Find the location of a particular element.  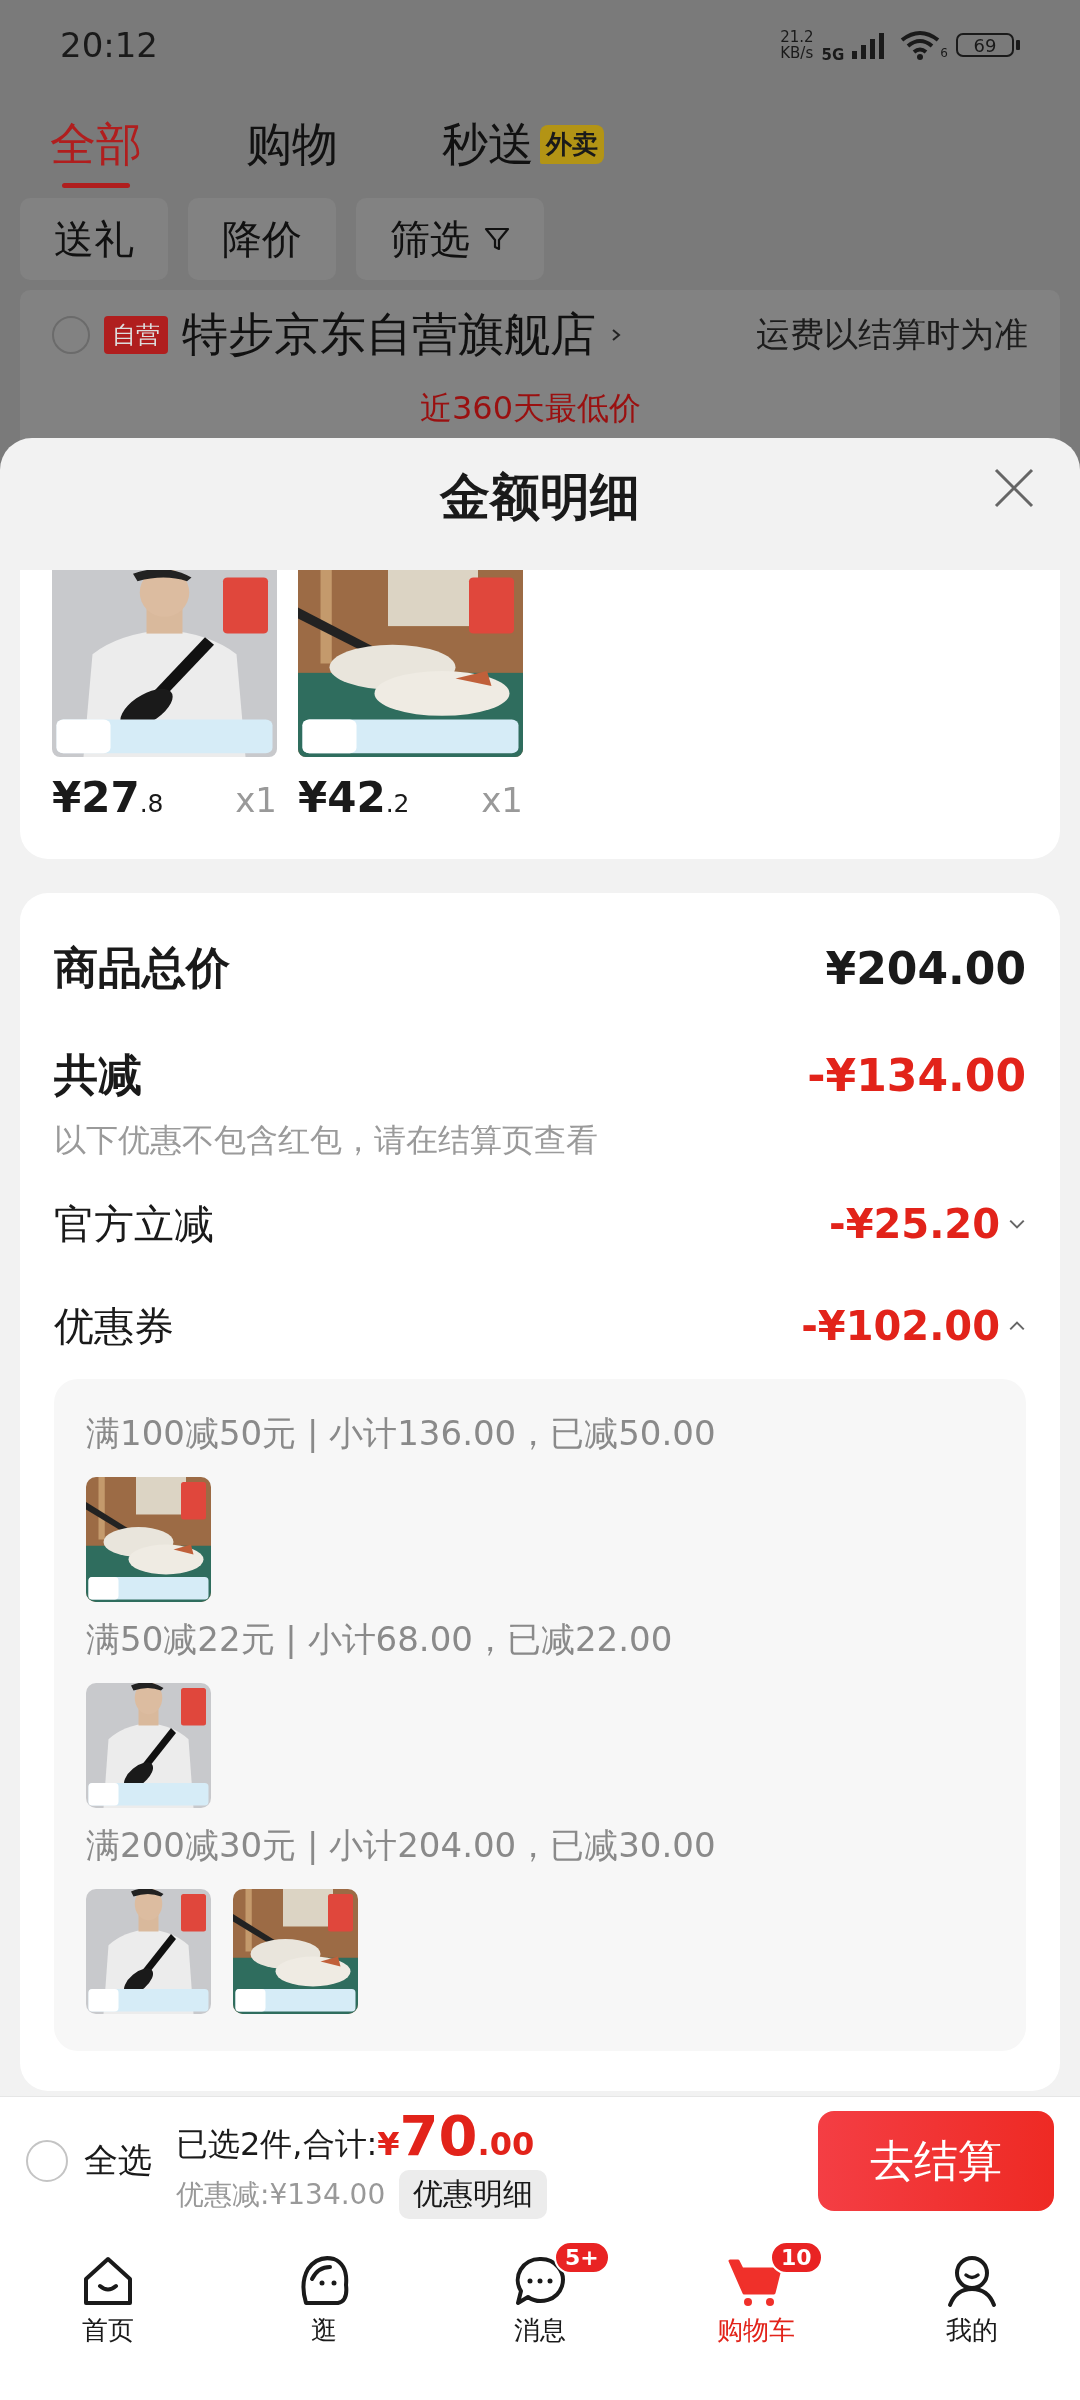

sheet-title: 金额明细 is located at coordinates (540, 497).